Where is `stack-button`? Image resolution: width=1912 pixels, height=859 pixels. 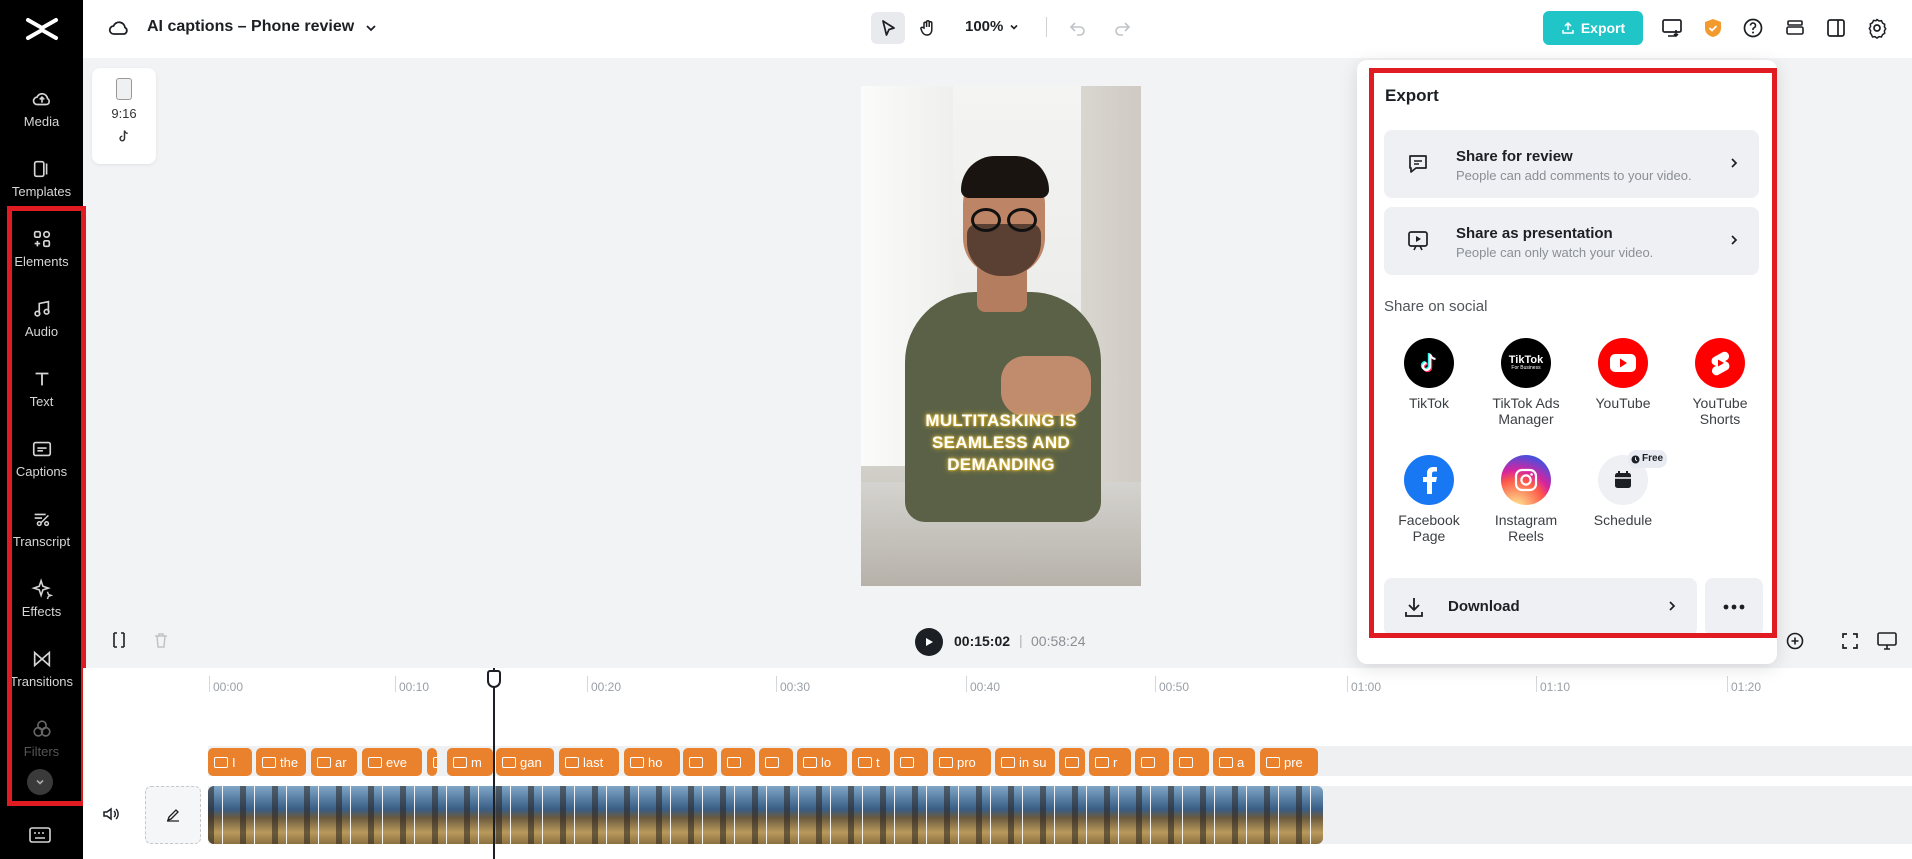 stack-button is located at coordinates (1795, 28).